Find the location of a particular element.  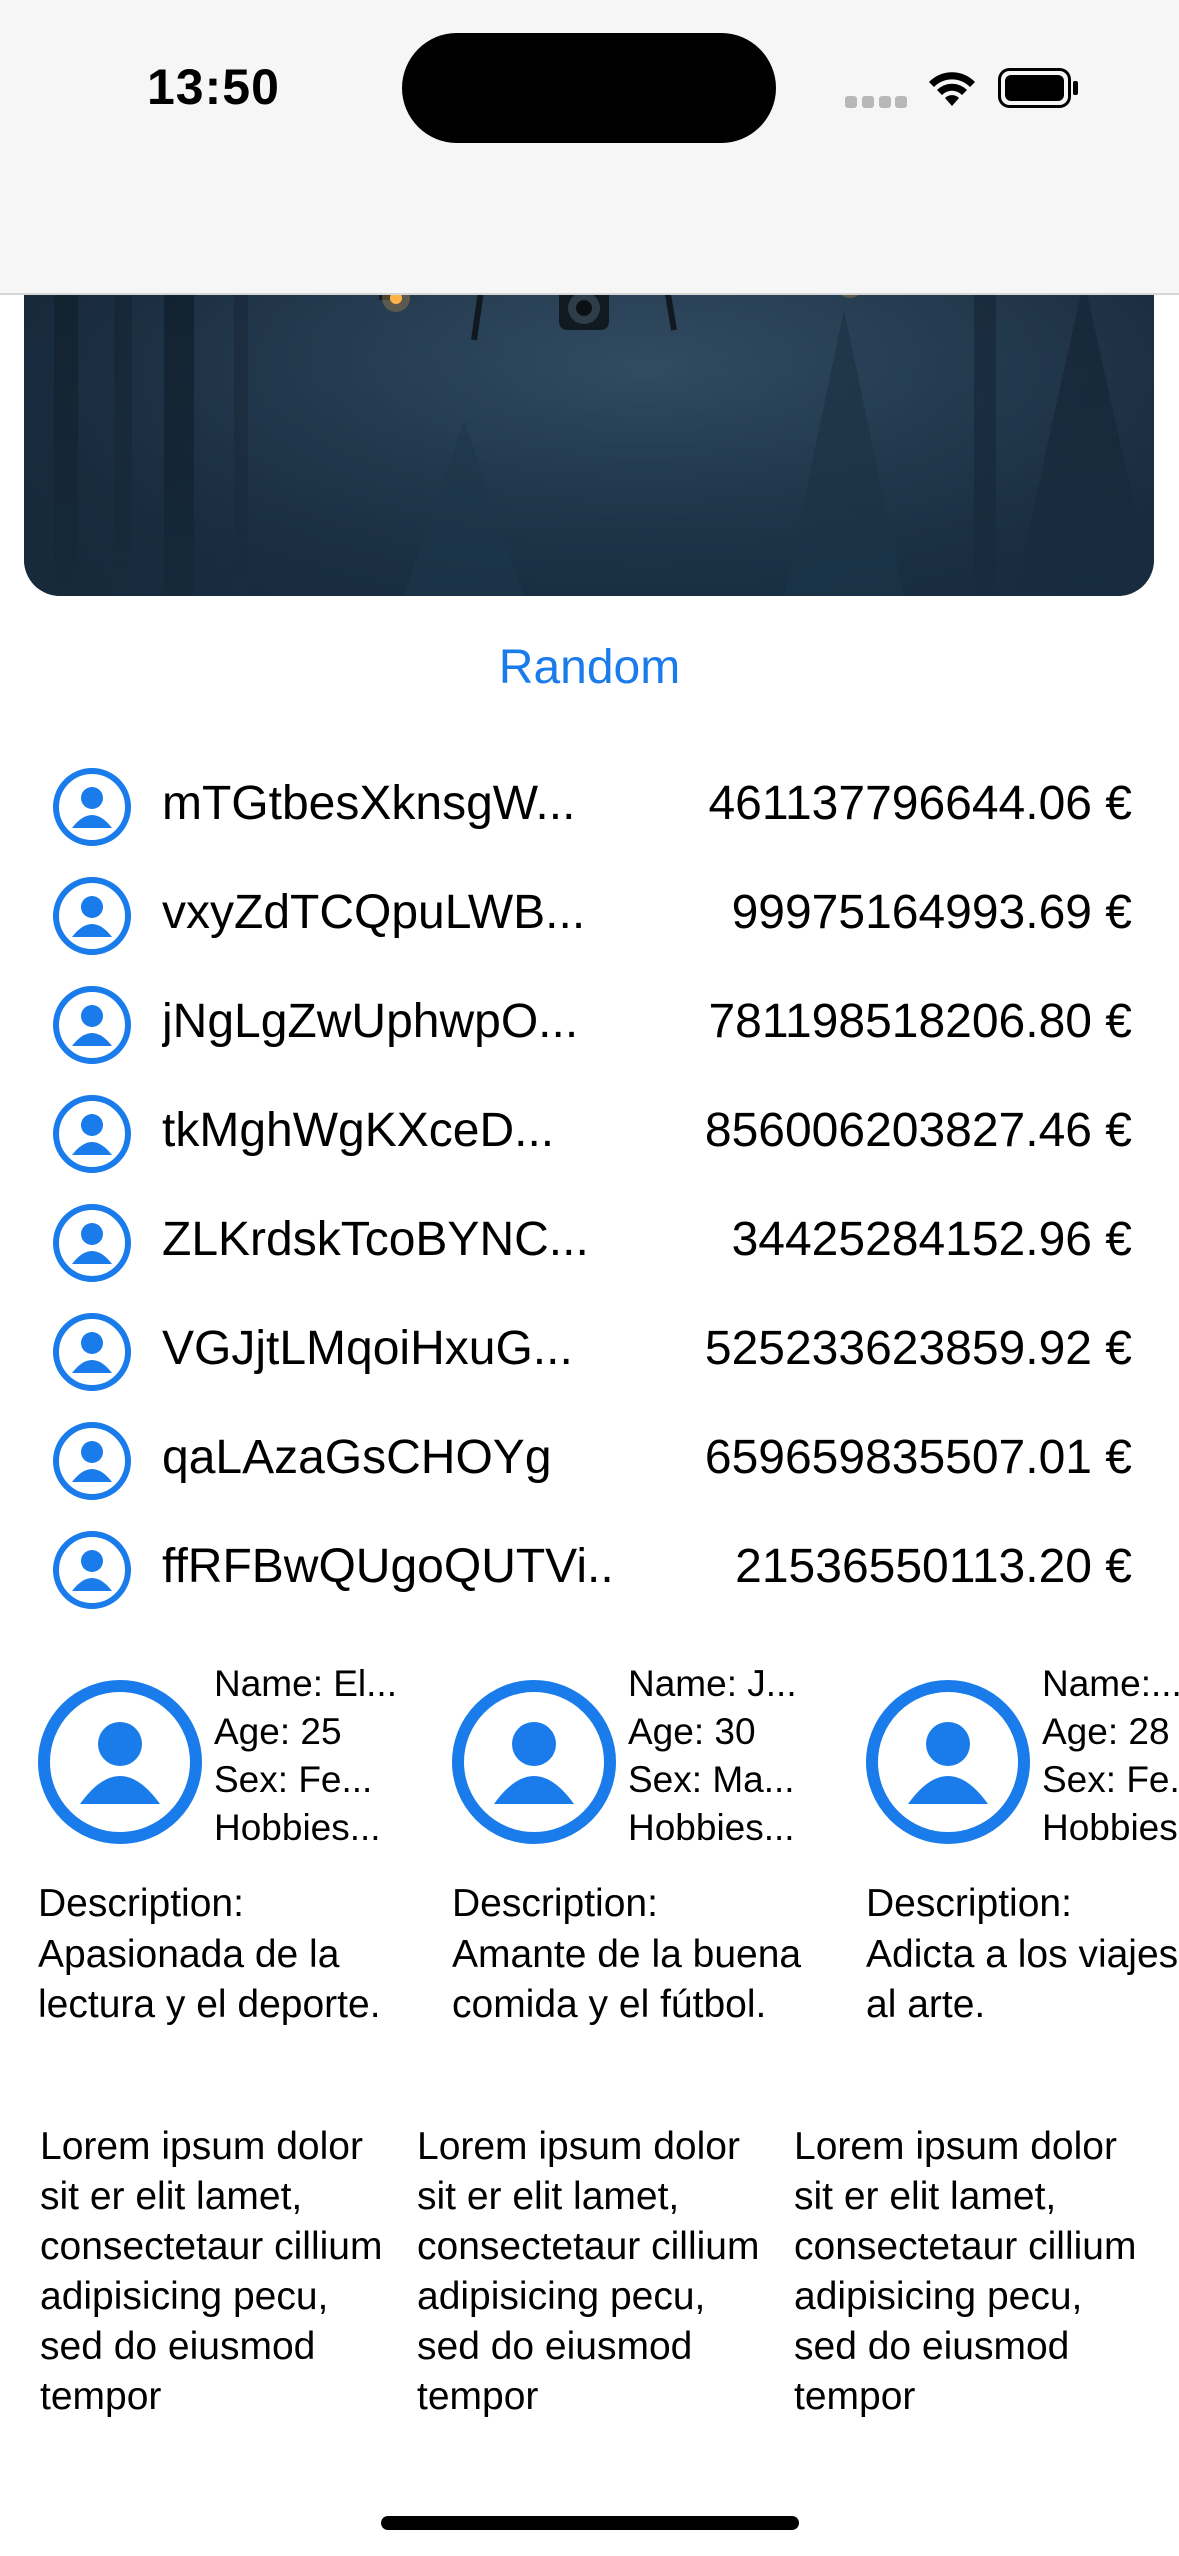

list-item: qaLAzaGsCHOYg 659659835507.01 € is located at coordinates (589, 1464).